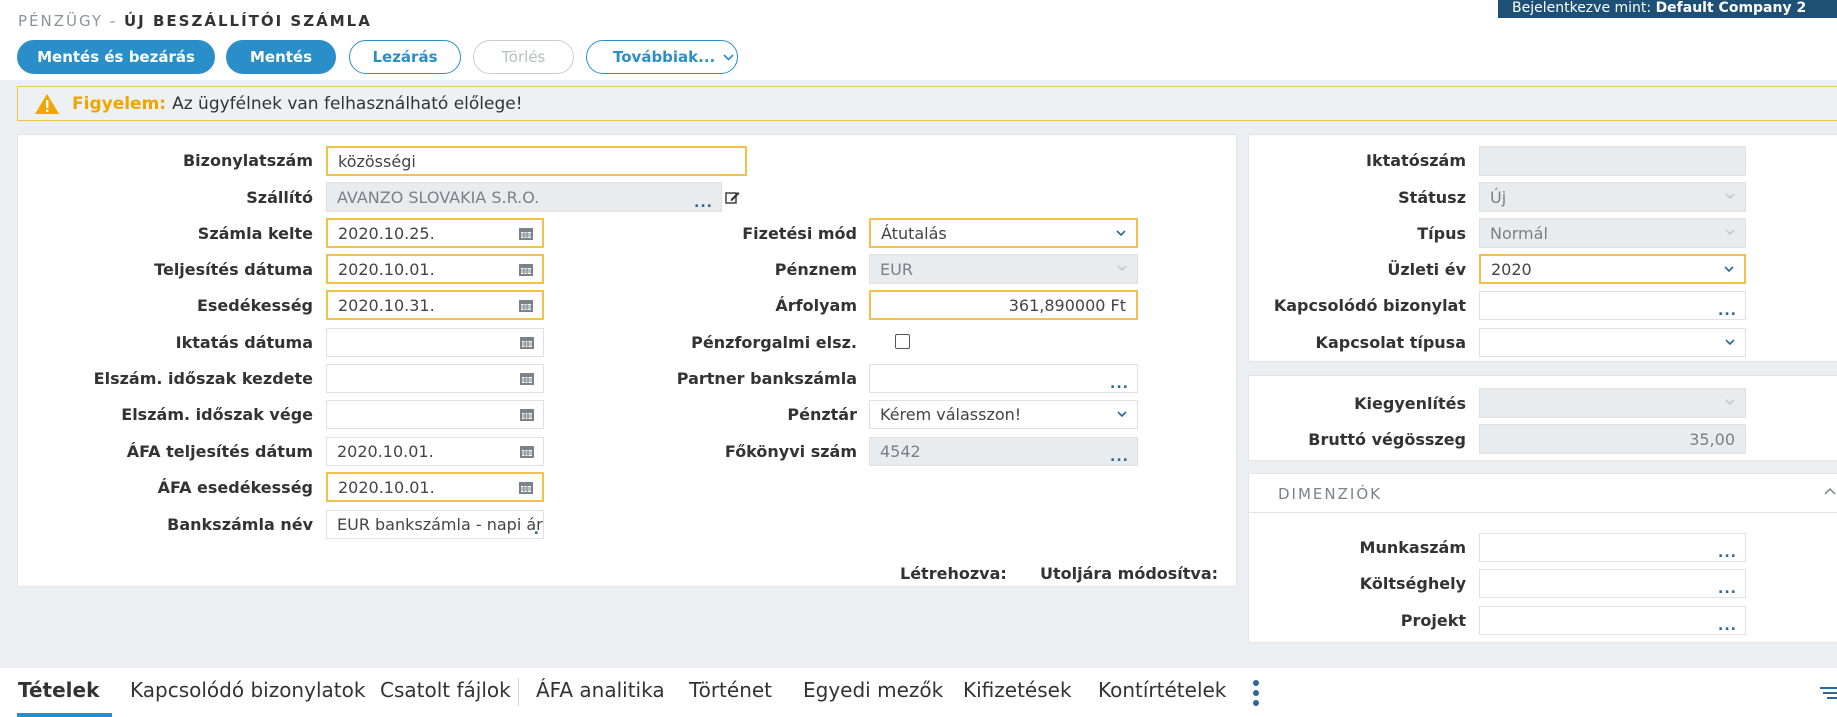  I want to click on period-start-label: Elszám. időszak kezdete, so click(203, 378).